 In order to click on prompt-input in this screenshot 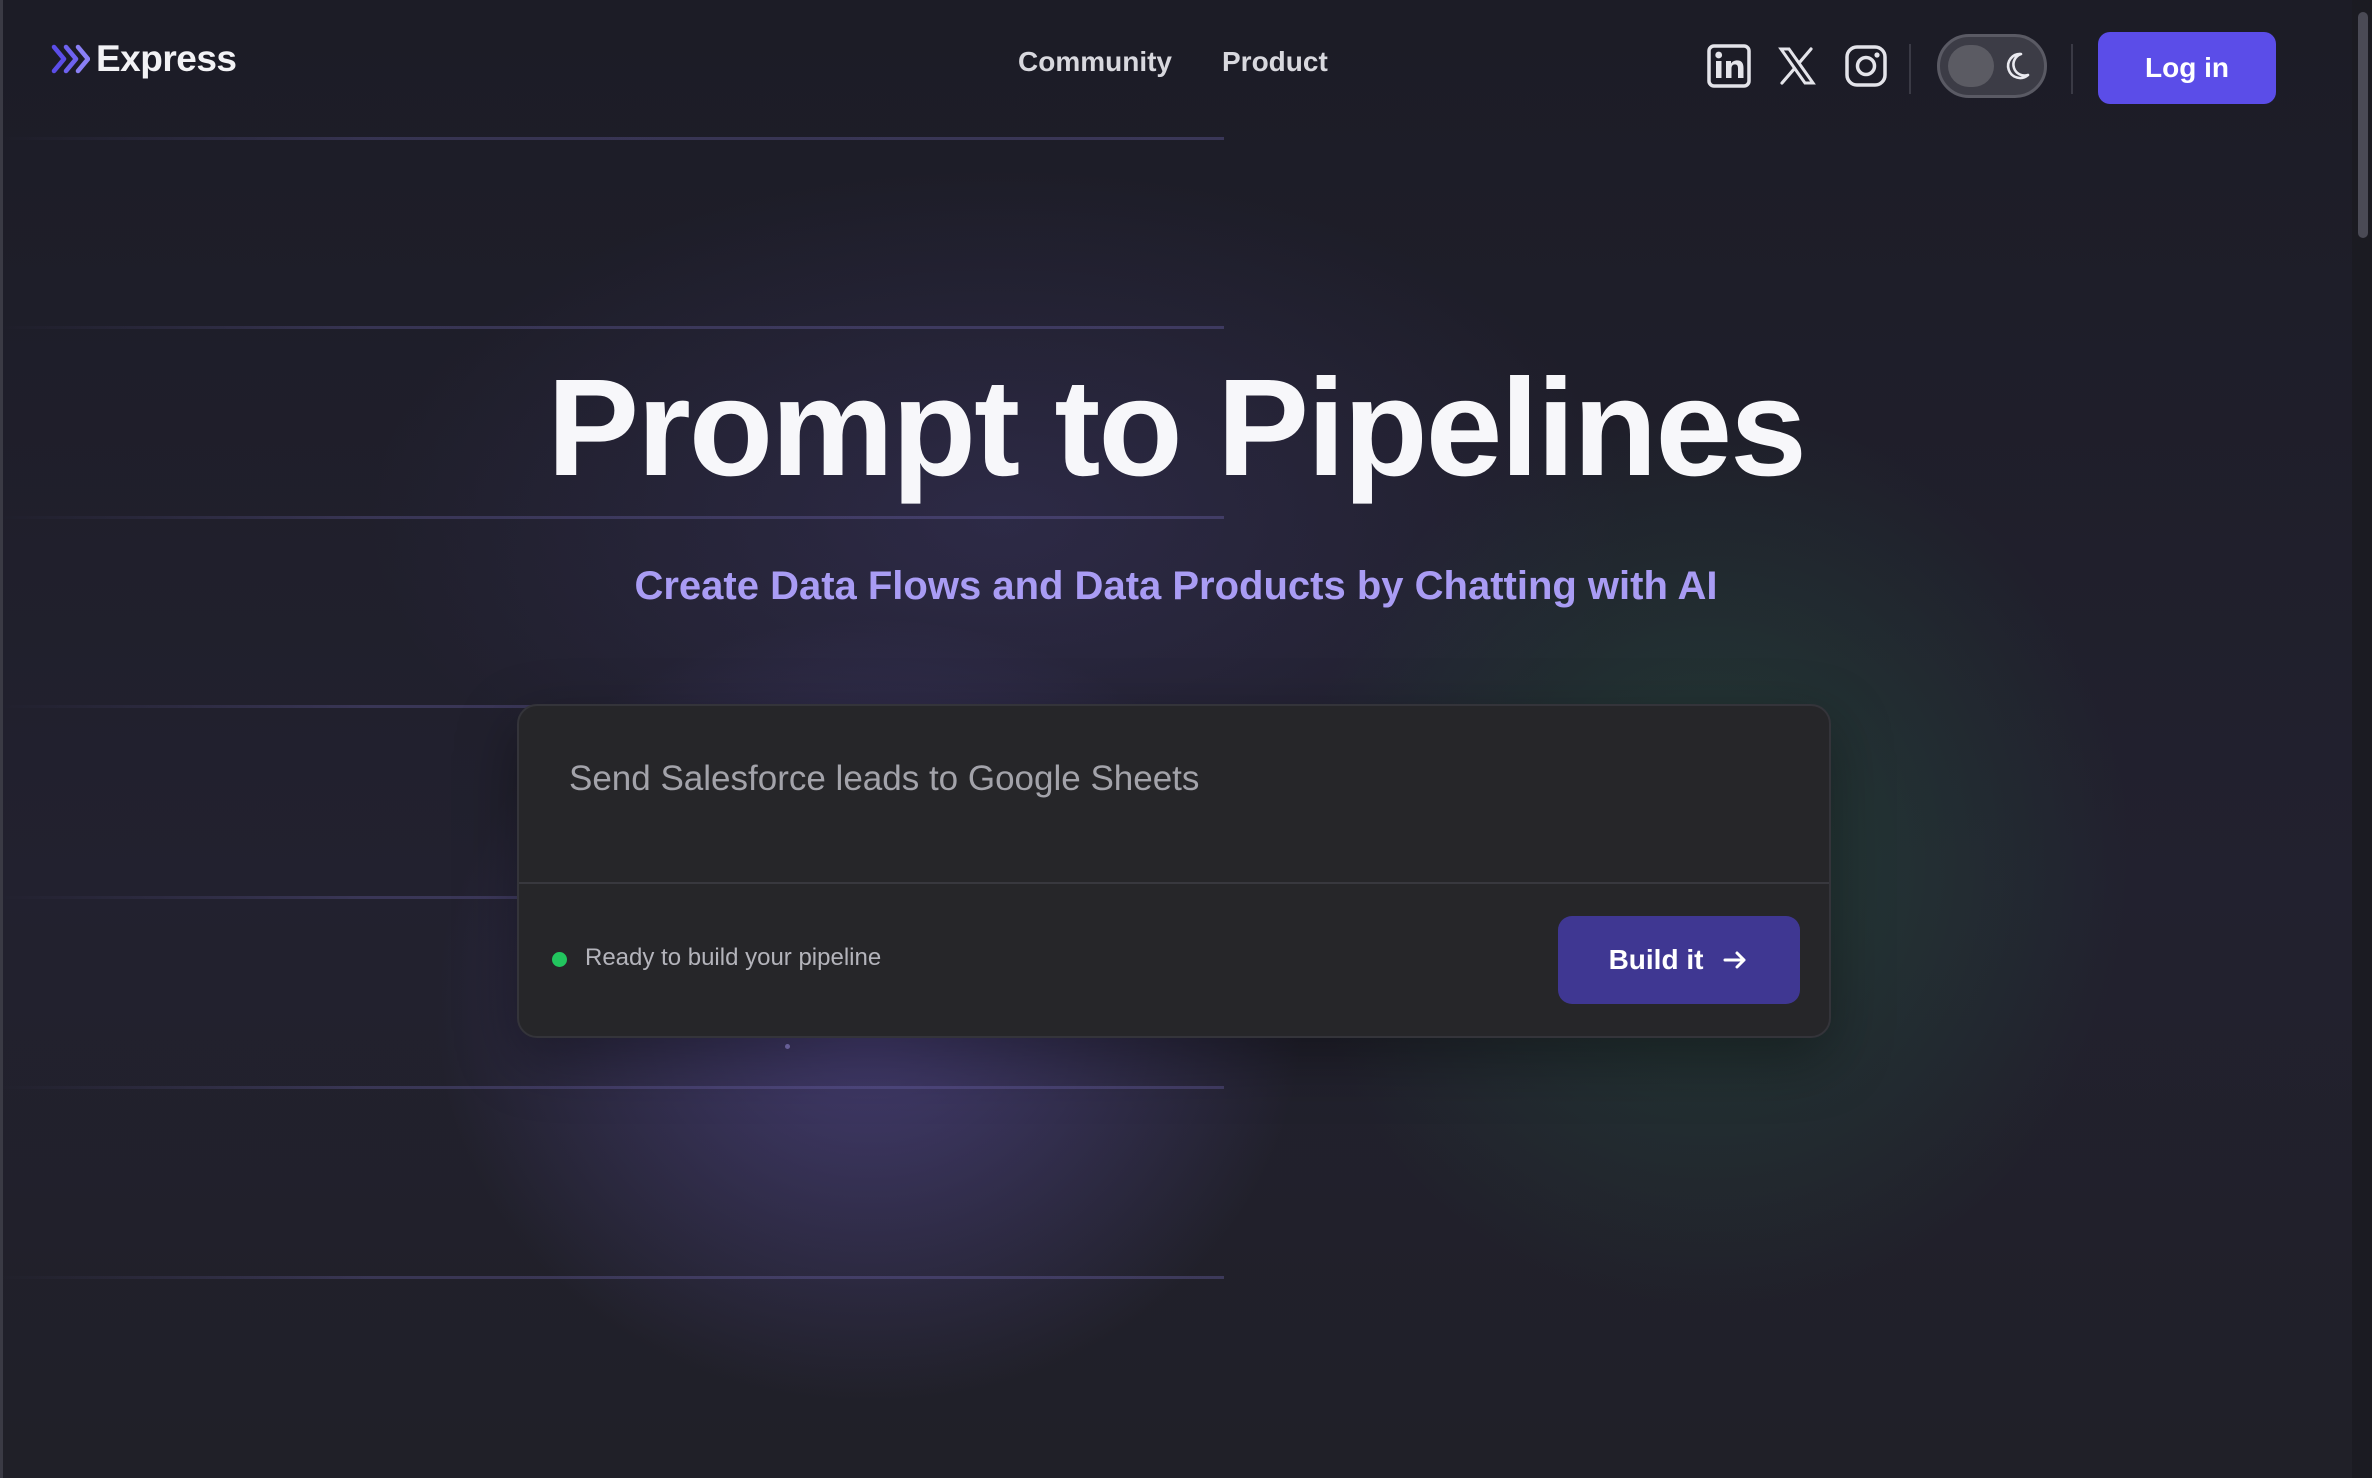, I will do `click(1169, 779)`.